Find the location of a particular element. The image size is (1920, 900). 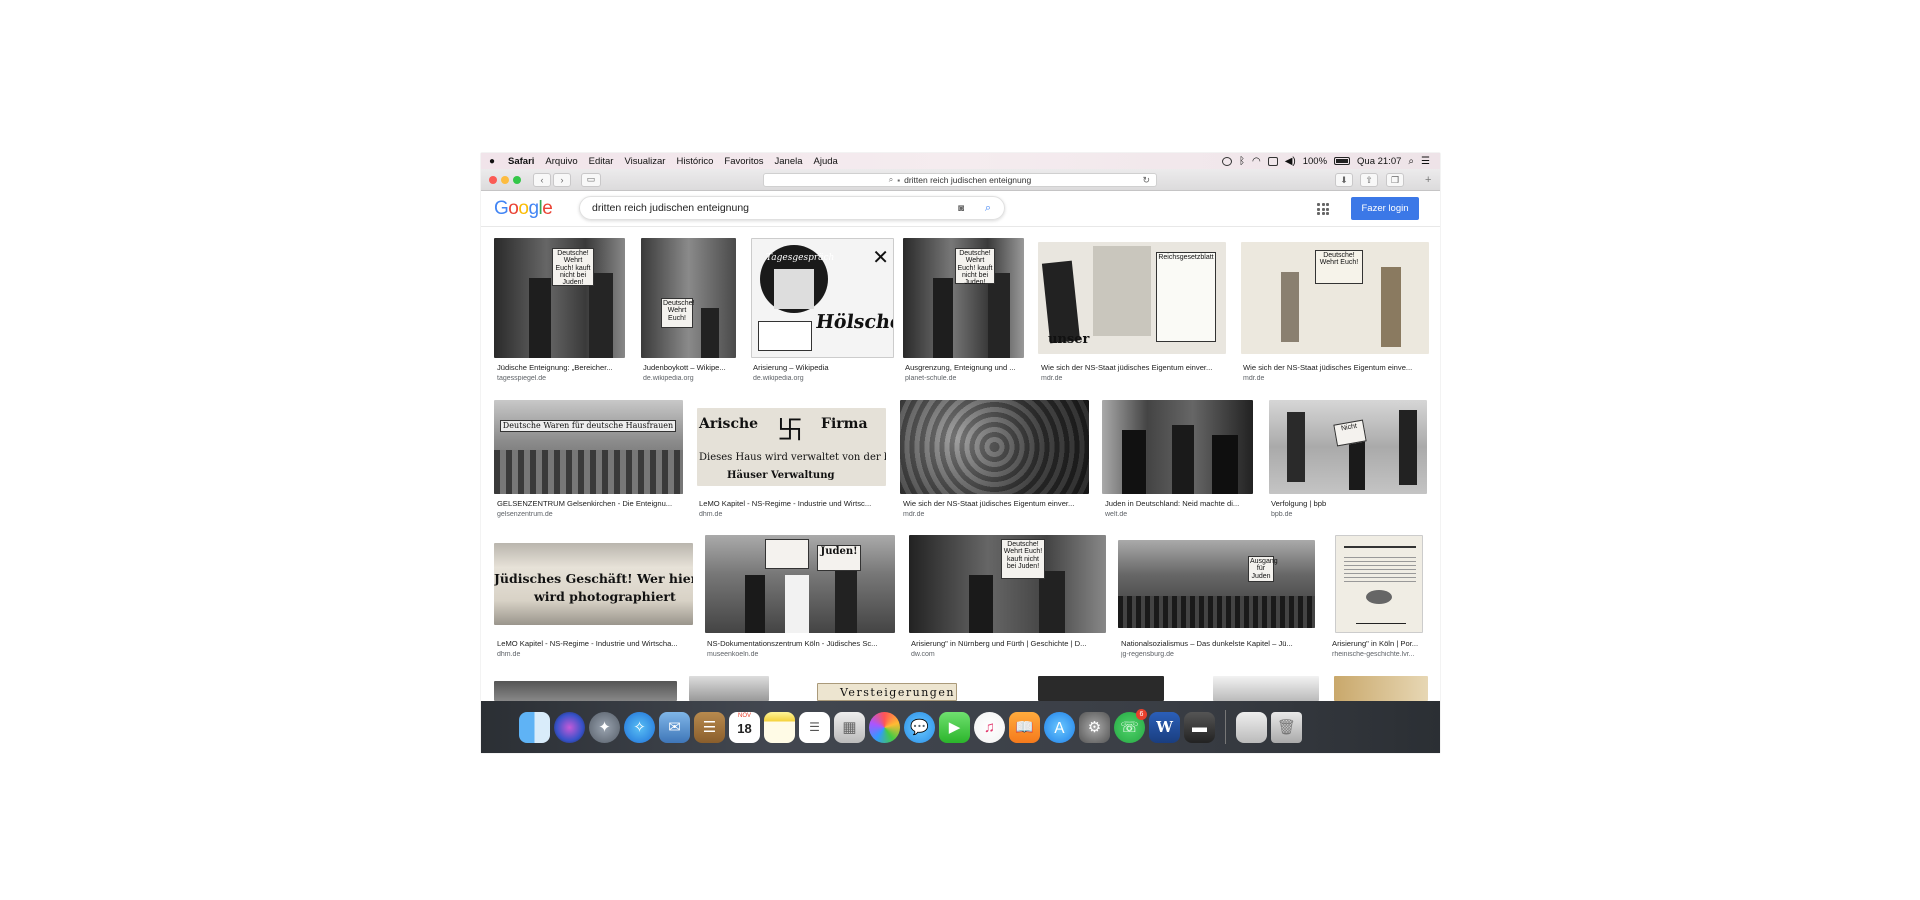

share-button: ⇧ is located at coordinates (1369, 180).